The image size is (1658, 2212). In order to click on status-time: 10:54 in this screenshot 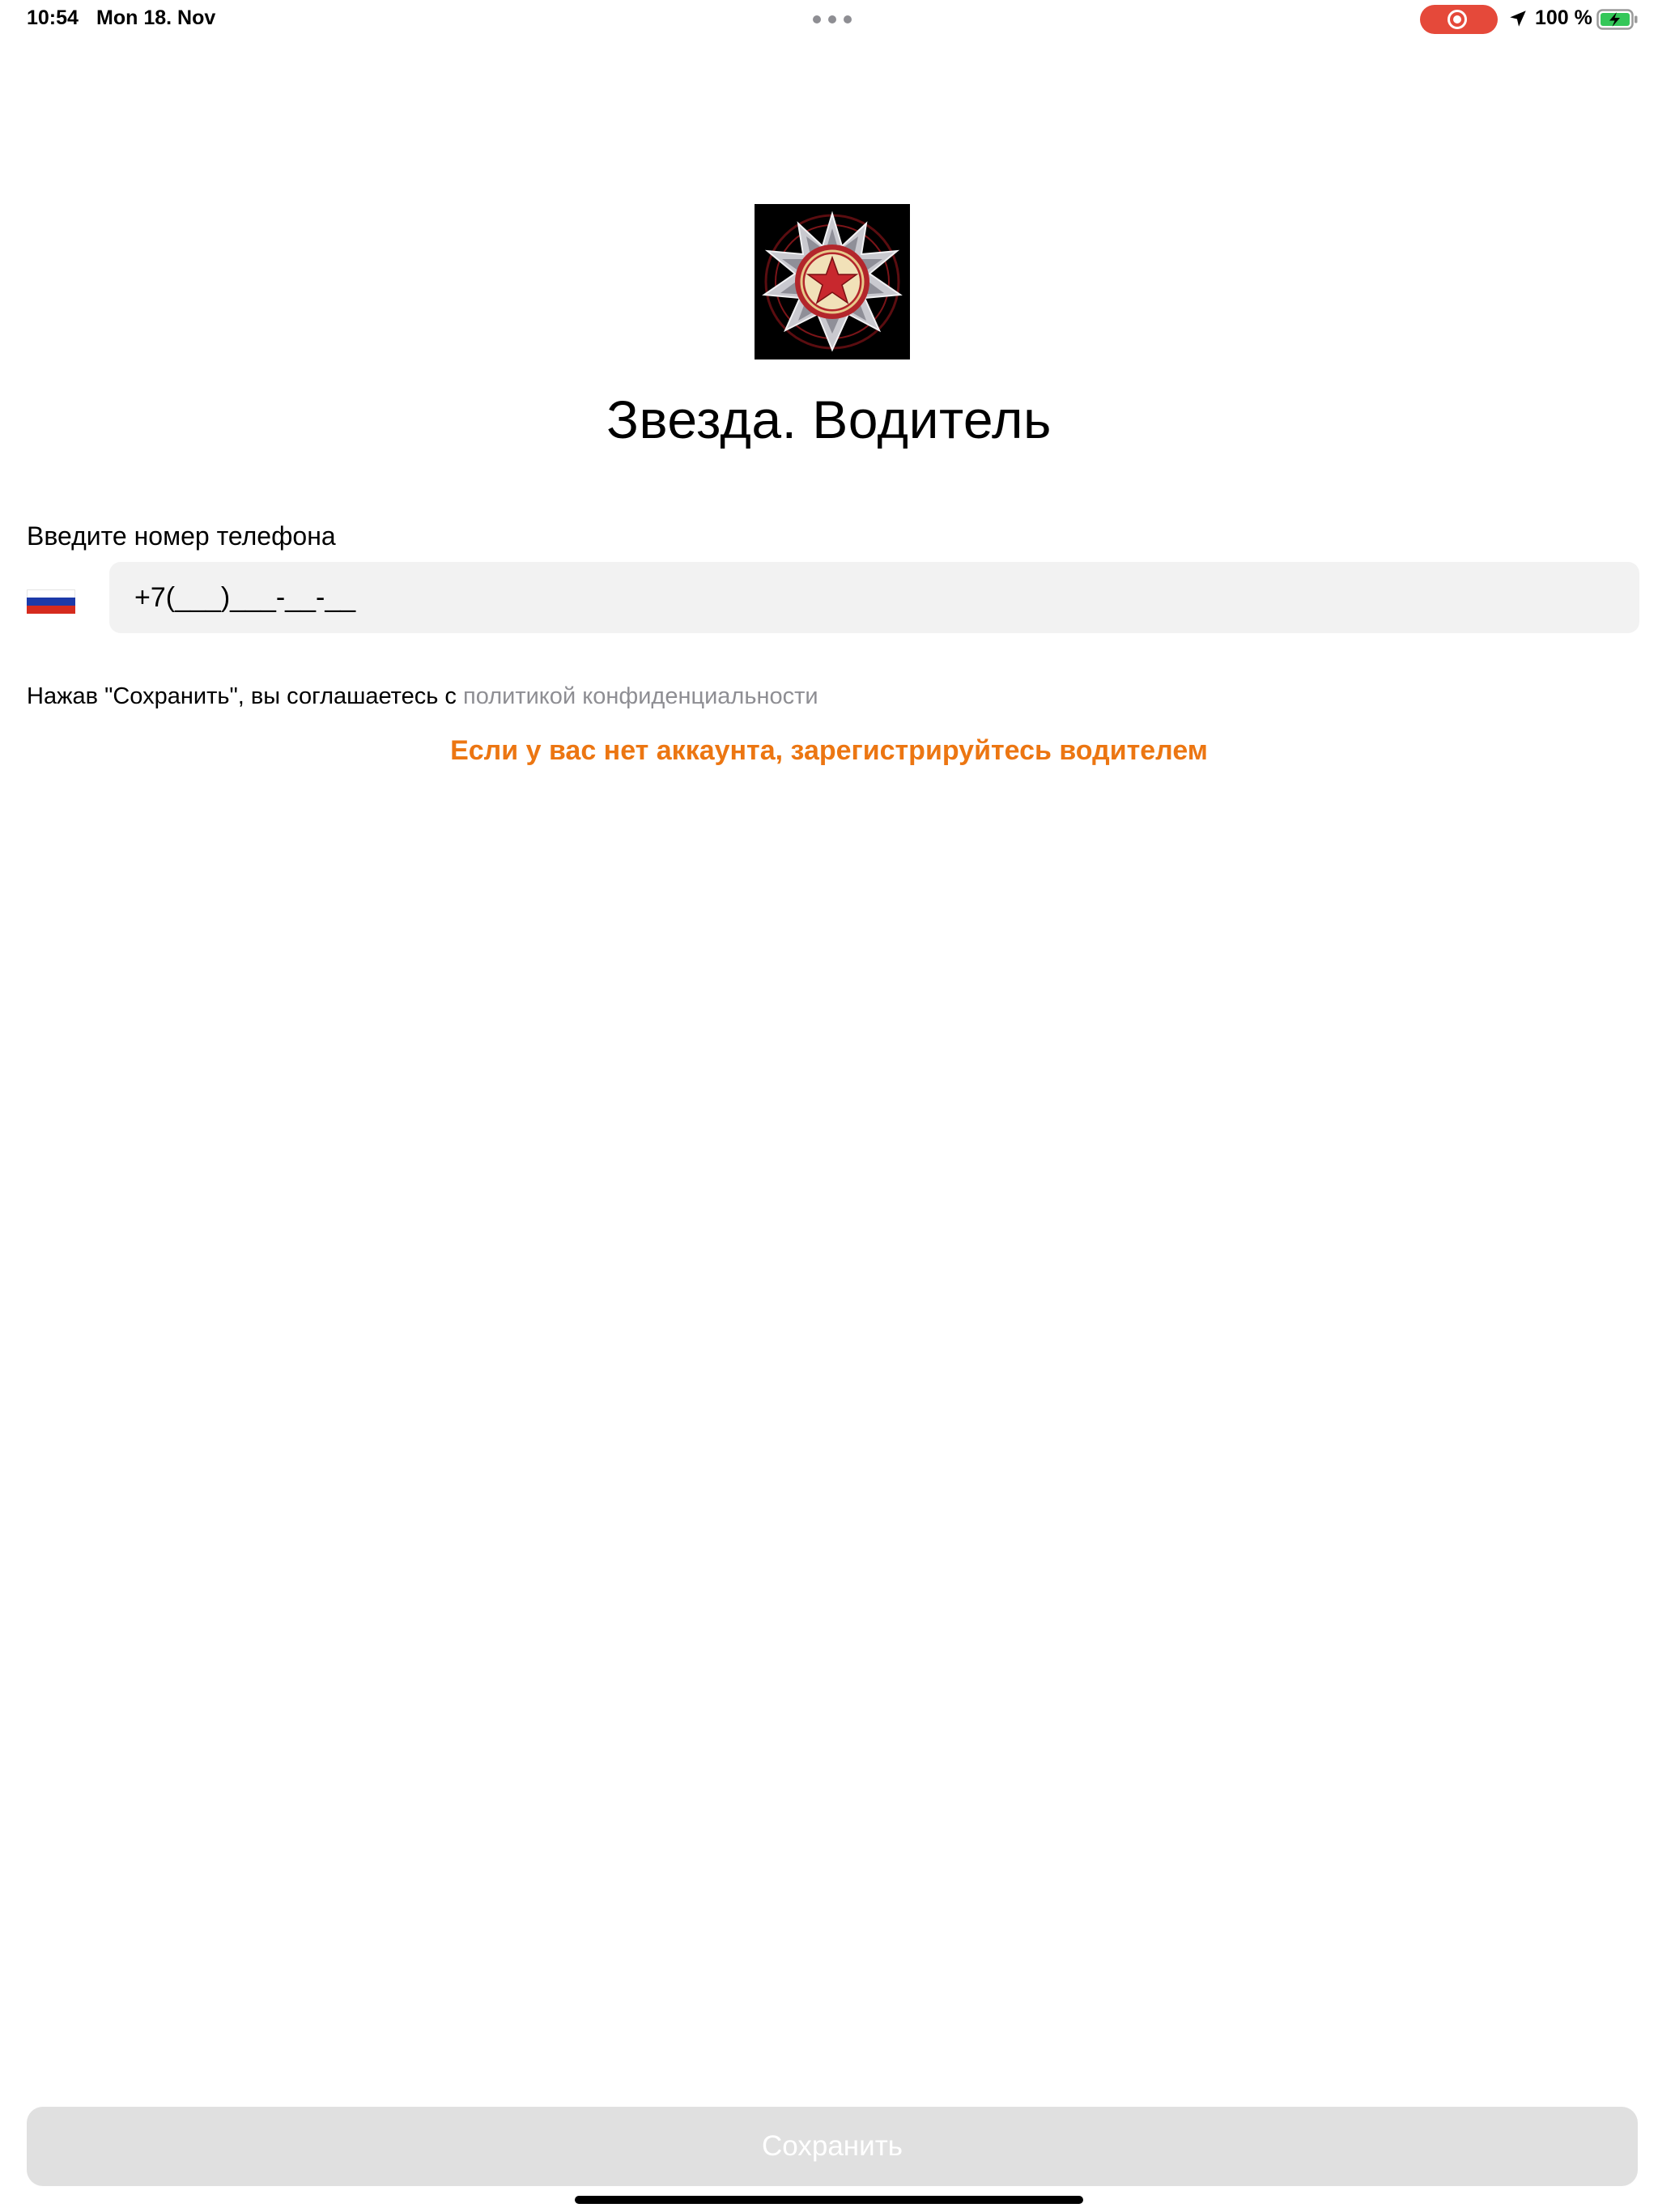, I will do `click(53, 18)`.